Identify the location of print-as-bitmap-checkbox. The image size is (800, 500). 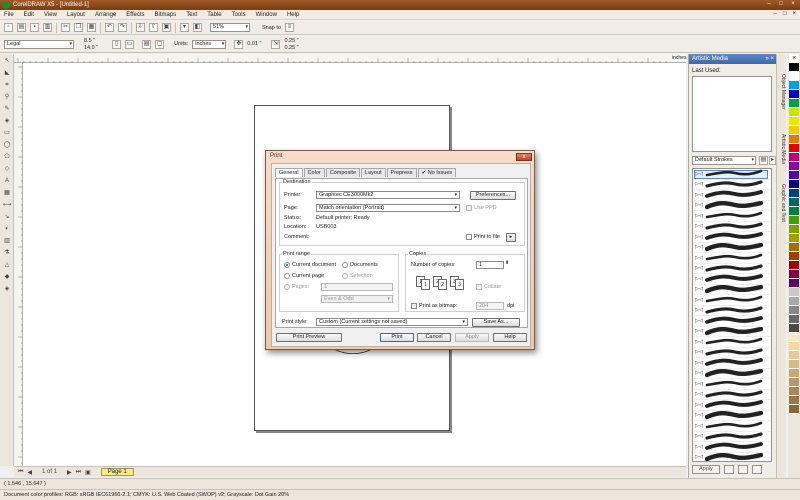
(414, 306).